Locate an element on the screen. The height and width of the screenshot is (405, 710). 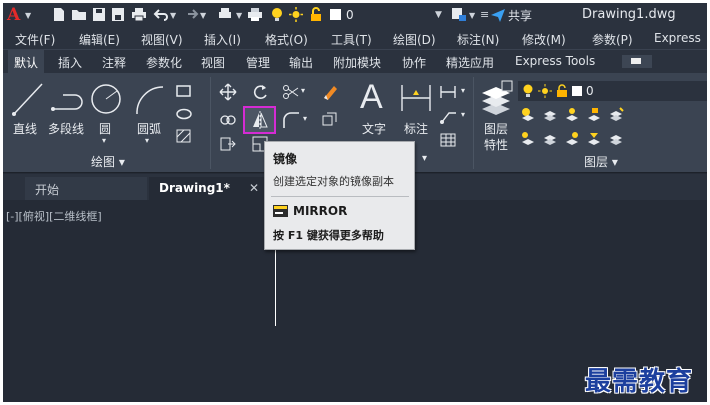
copy-icon is located at coordinates (228, 120).